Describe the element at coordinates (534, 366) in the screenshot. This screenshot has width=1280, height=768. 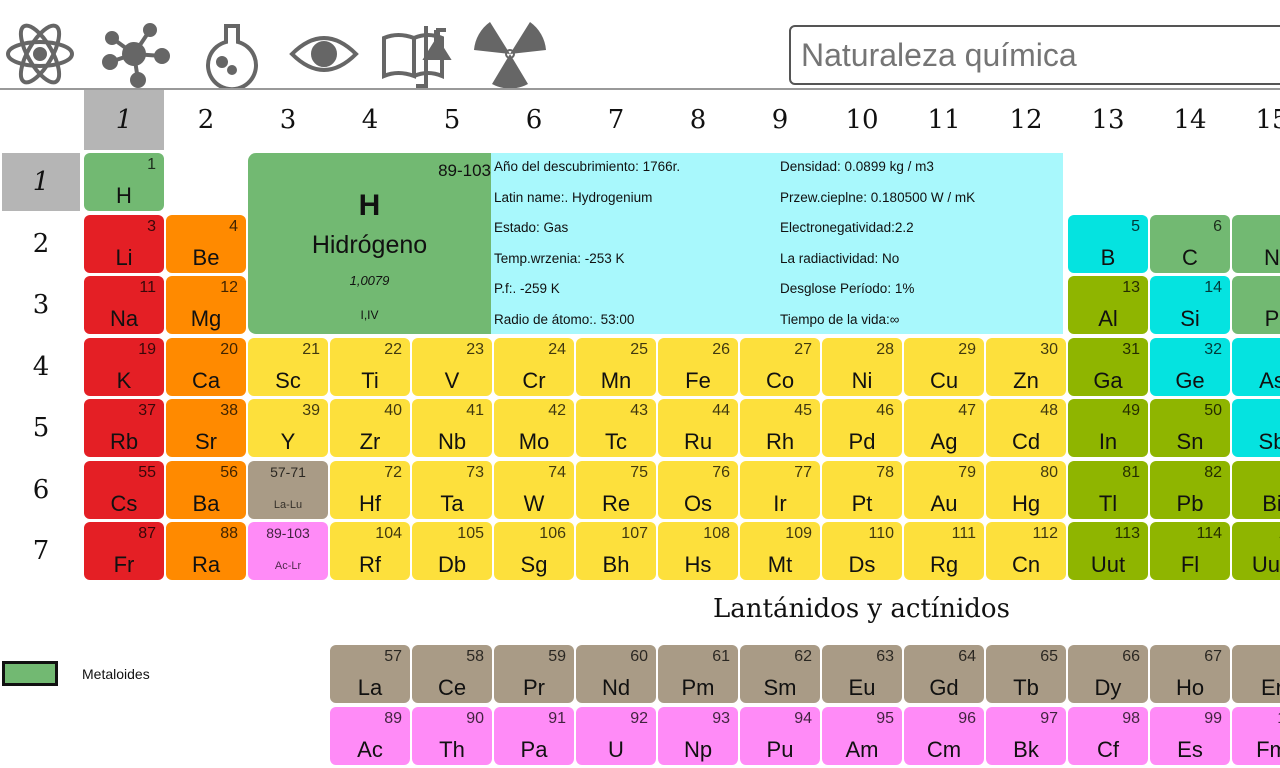
I see `element-cr: 24 Cr` at that location.